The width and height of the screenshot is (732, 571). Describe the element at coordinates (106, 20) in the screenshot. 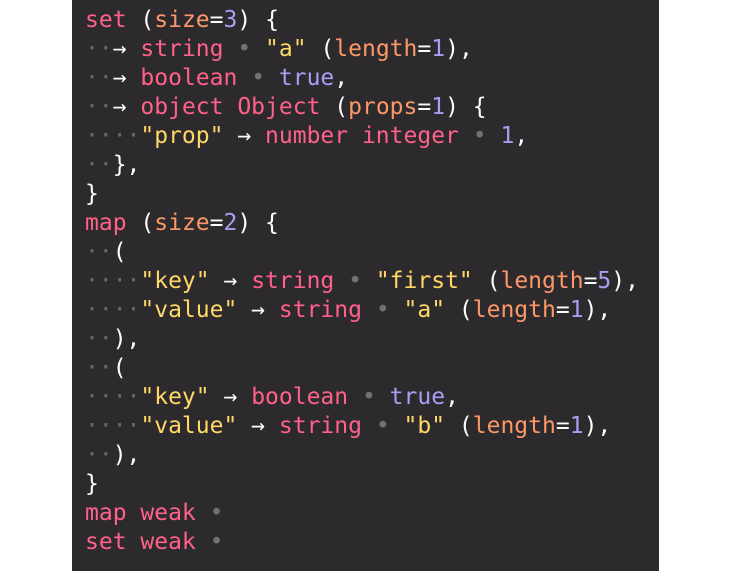

I see `code-token: set` at that location.